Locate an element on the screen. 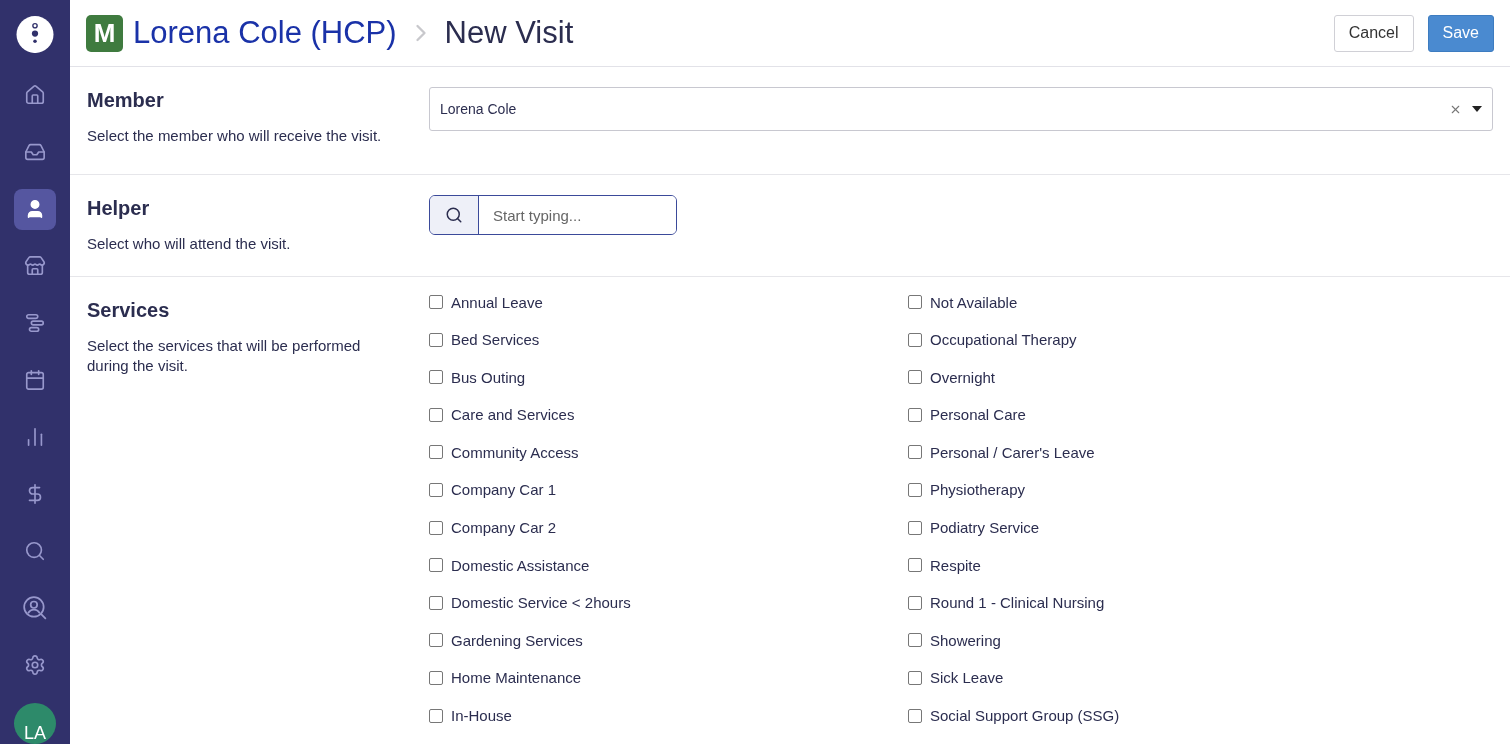 Image resolution: width=1510 pixels, height=744 pixels. caret-icon is located at coordinates (1477, 109).